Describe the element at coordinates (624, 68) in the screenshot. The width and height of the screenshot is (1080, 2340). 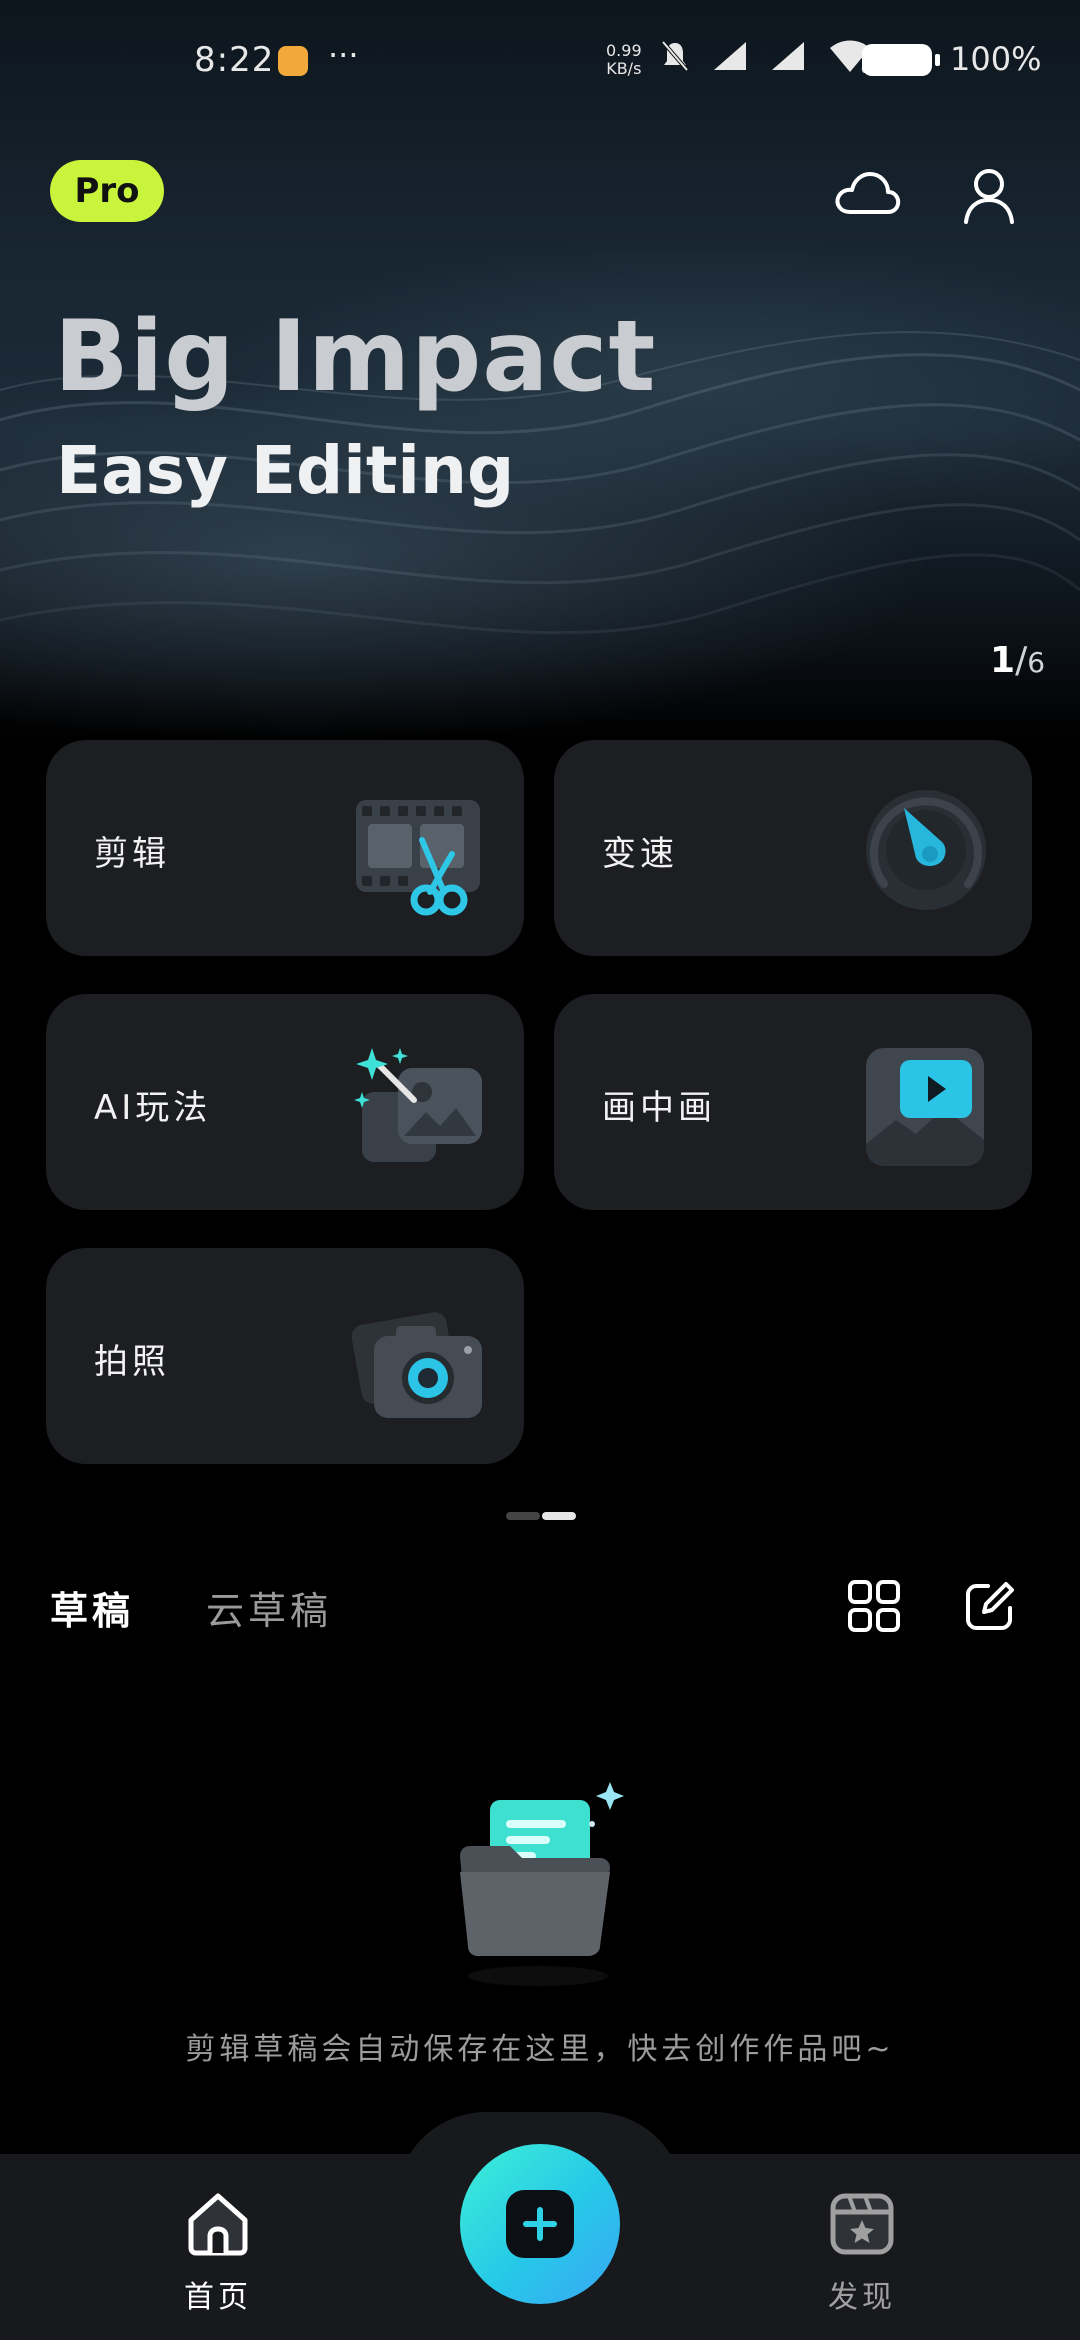
I see `network-speed-unit: KB/s` at that location.